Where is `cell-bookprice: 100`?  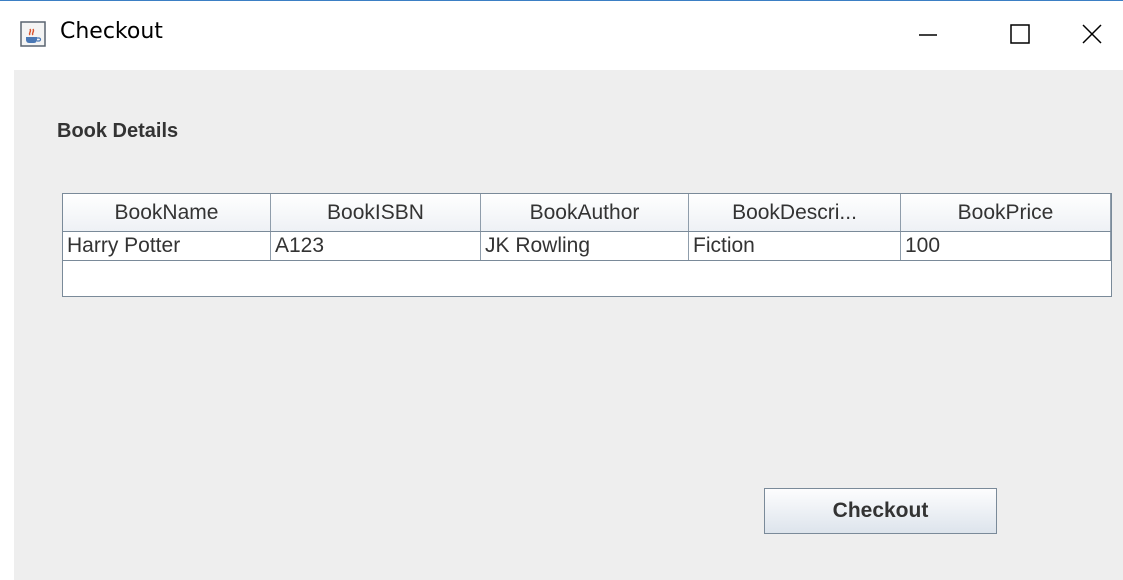 cell-bookprice: 100 is located at coordinates (1006, 246).